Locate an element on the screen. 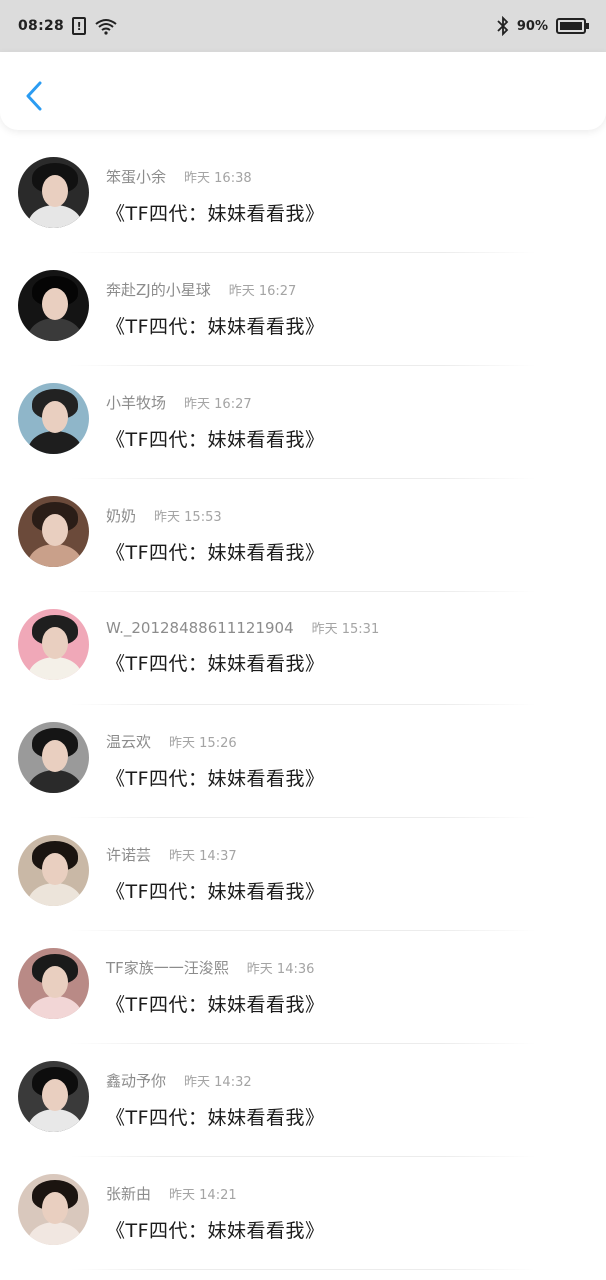 Image resolution: width=606 pixels, height=1280 pixels. list-item: 许诺芸 昨天 14:37 《TF四代：妹妹看看我》 is located at coordinates (303, 874).